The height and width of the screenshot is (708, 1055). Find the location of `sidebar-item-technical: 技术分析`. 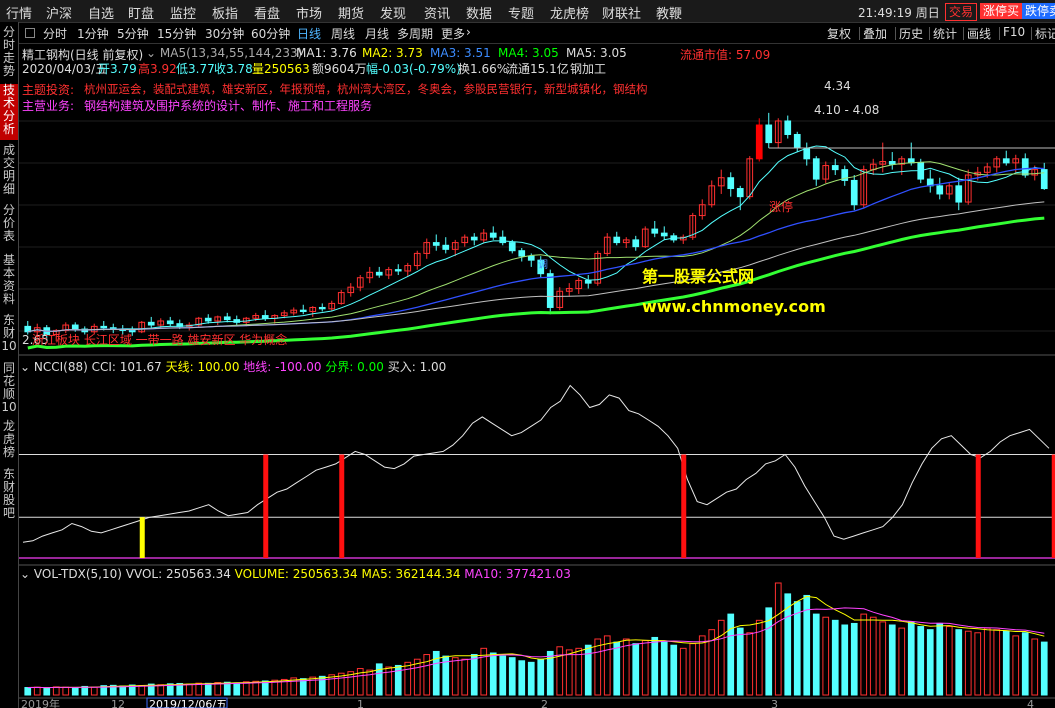

sidebar-item-technical: 技术分析 is located at coordinates (9, 112).